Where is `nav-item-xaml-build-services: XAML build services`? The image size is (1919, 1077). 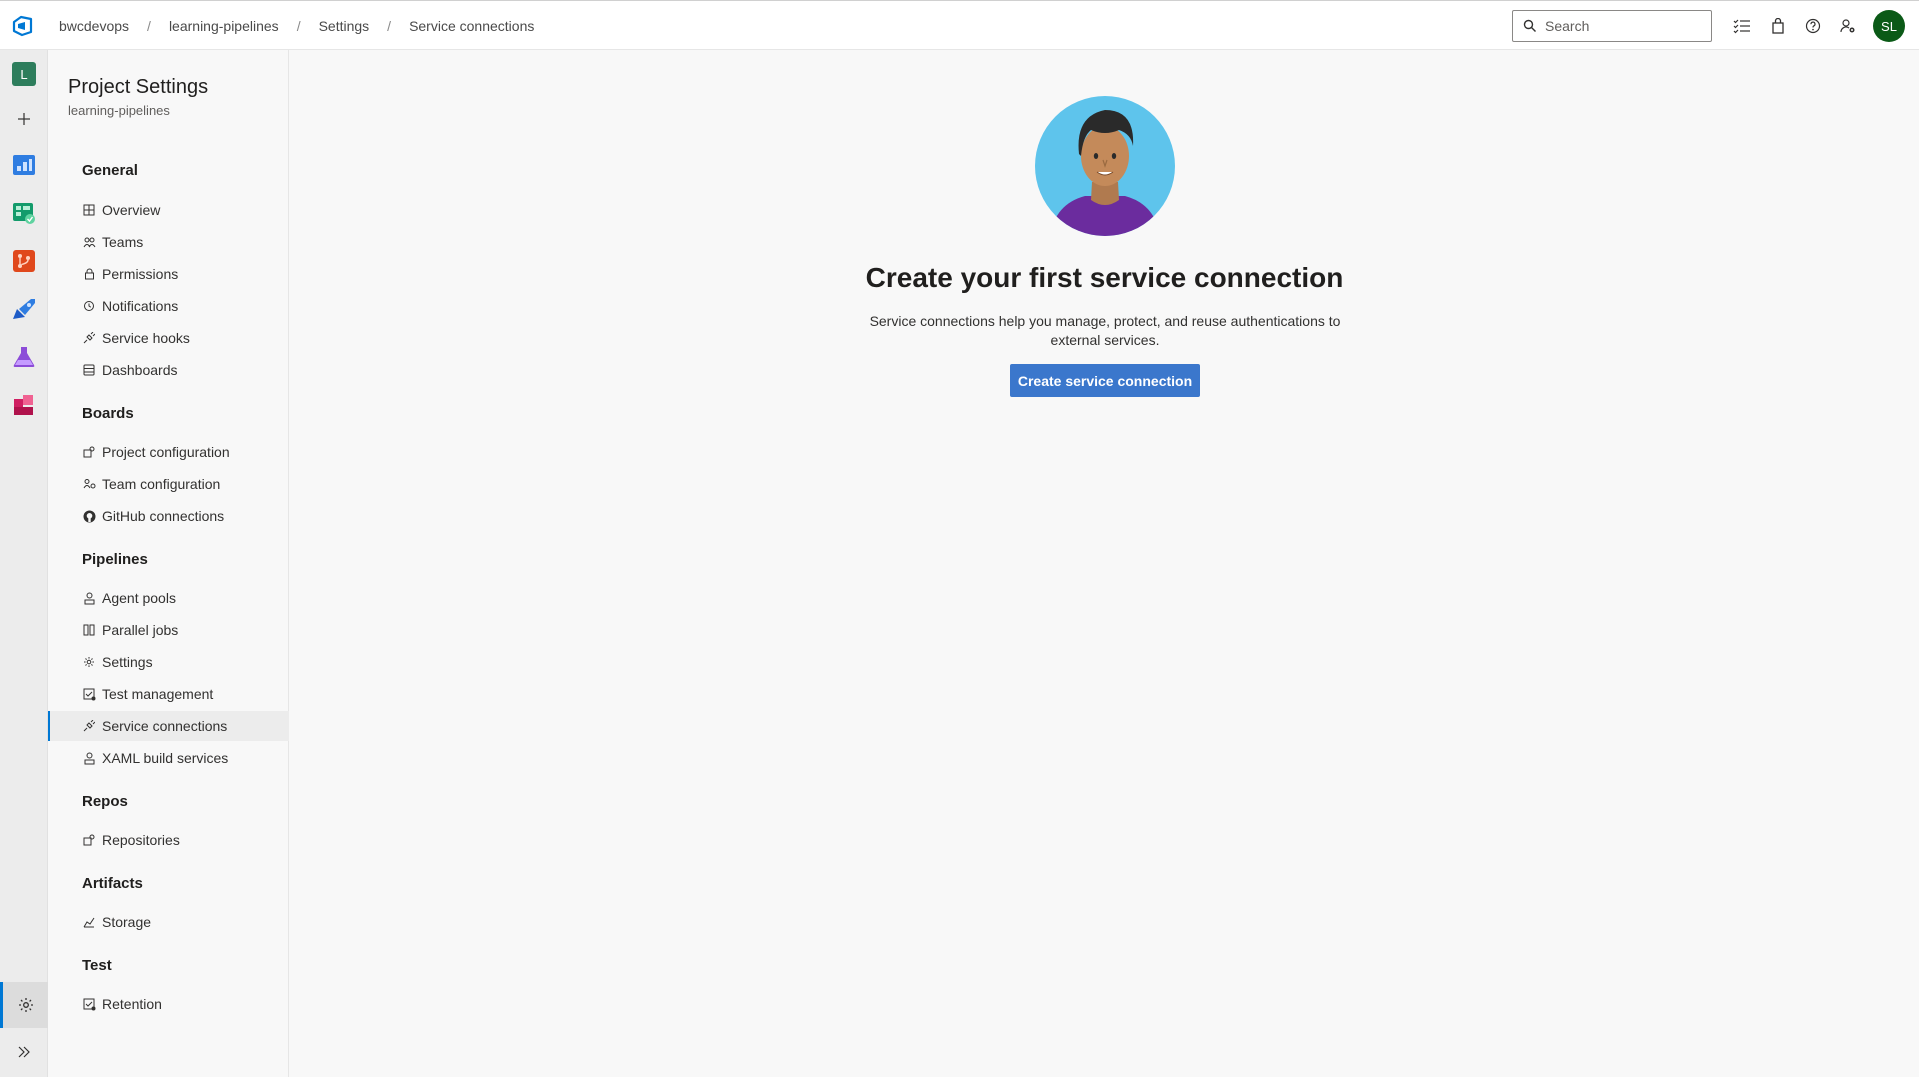 nav-item-xaml-build-services: XAML build services is located at coordinates (168, 758).